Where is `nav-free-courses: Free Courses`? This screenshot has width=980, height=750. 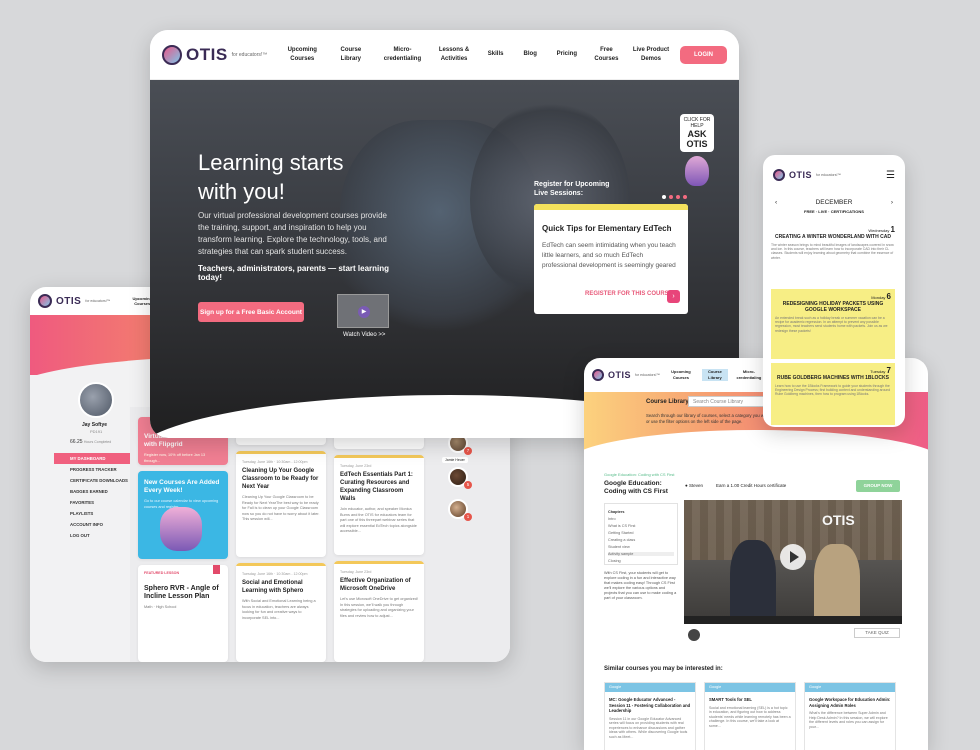
nav-free-courses: Free Courses is located at coordinates (606, 55).